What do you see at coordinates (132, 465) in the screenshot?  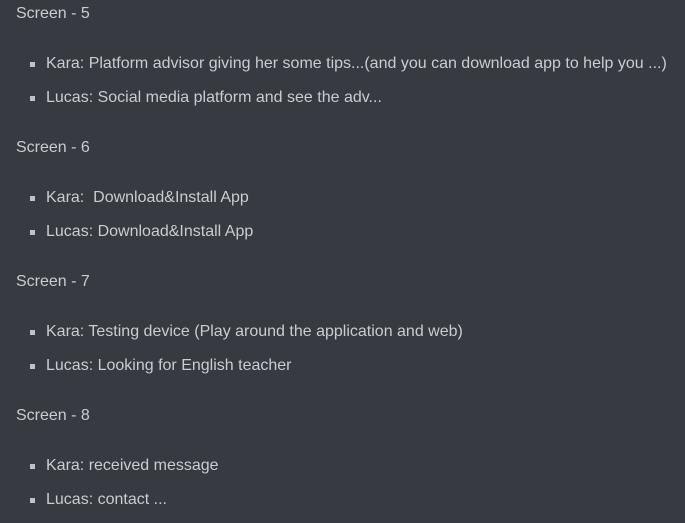 I see `list-item-text: Kara: received message` at bounding box center [132, 465].